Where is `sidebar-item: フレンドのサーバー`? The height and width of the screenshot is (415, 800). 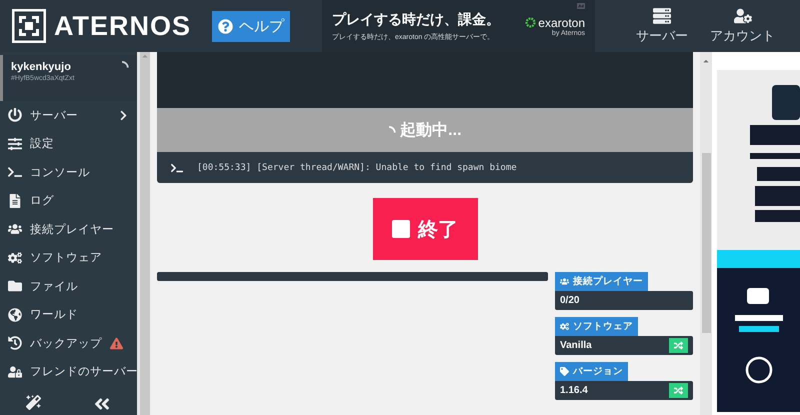 sidebar-item: フレンドのサーバー is located at coordinates (68, 372).